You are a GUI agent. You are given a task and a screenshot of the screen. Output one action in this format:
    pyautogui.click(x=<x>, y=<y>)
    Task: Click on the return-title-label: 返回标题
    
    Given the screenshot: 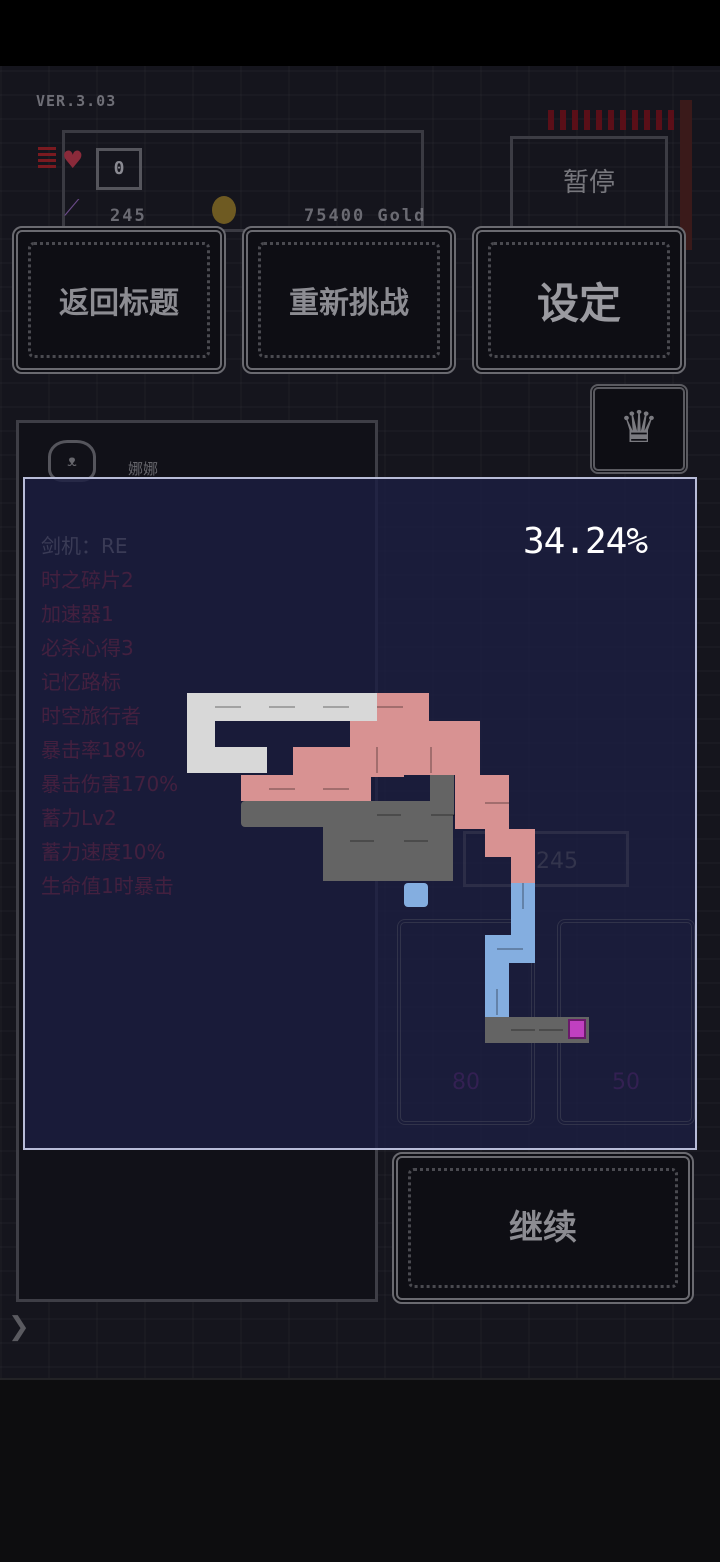 What is the action you would take?
    pyautogui.click(x=119, y=303)
    